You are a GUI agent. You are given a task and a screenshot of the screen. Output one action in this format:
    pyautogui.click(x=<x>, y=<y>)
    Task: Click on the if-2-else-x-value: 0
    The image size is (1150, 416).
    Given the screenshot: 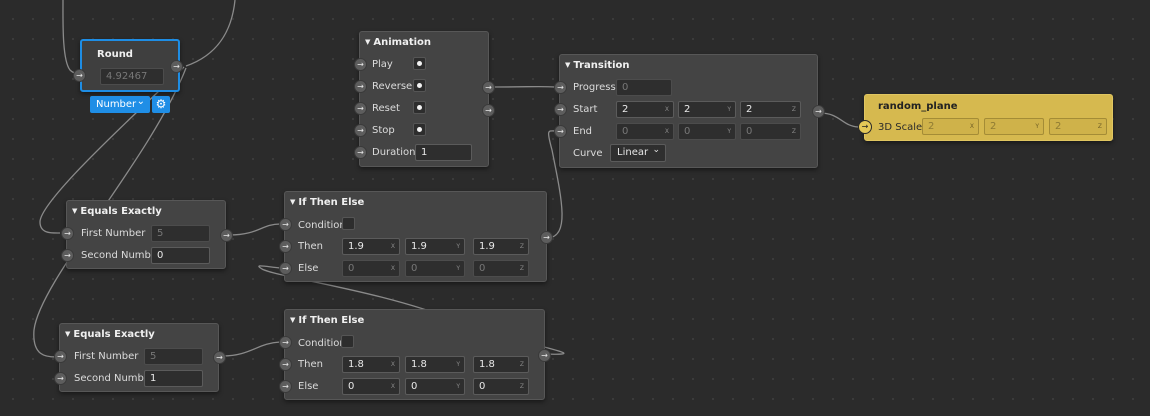 What is the action you would take?
    pyautogui.click(x=351, y=386)
    